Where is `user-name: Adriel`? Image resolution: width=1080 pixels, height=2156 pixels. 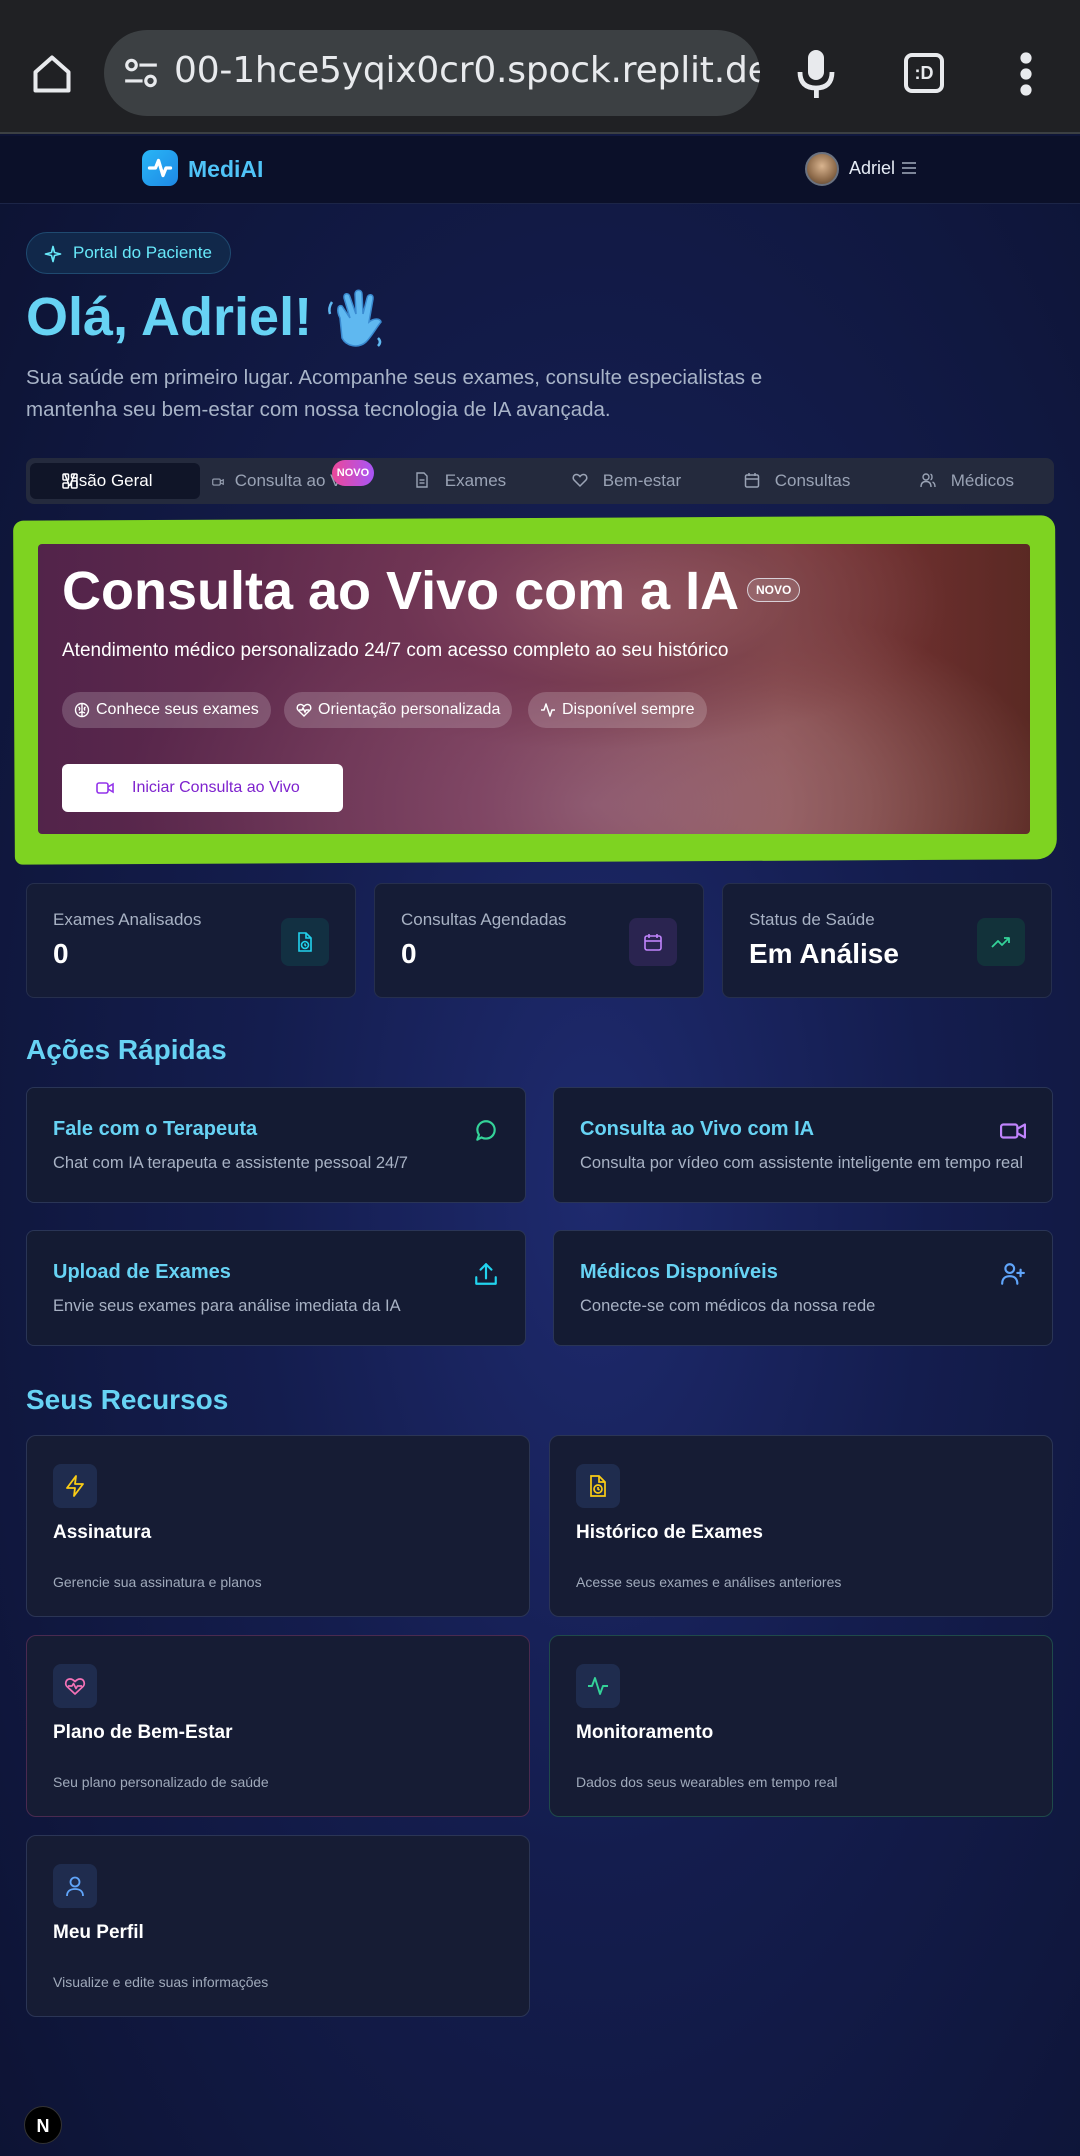 user-name: Adriel is located at coordinates (872, 168).